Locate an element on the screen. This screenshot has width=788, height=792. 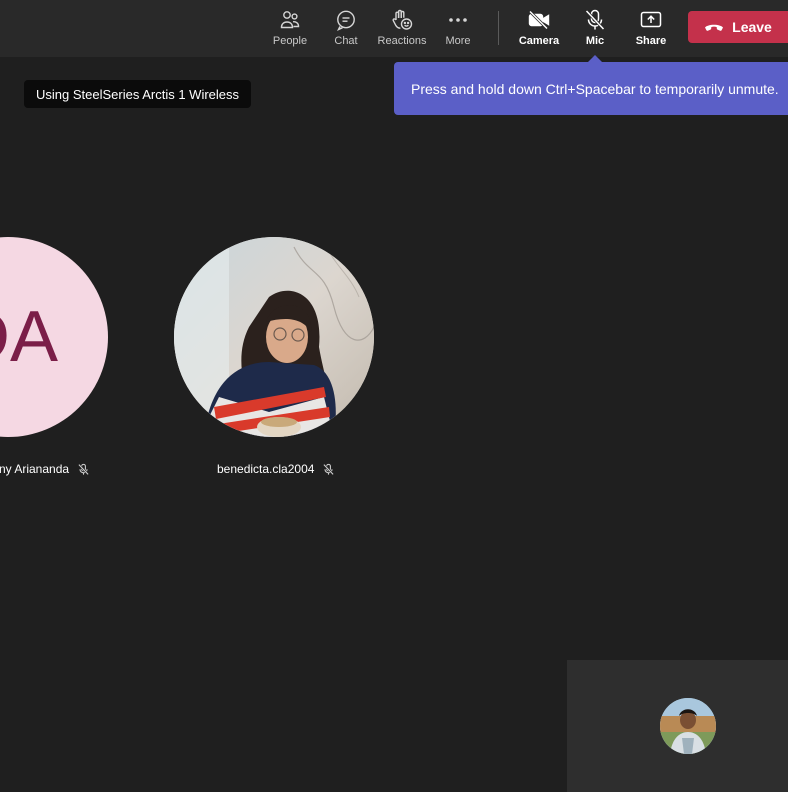
audio-device-notice: Using SteelSeries Arctis 1 Wireless is located at coordinates (138, 94).